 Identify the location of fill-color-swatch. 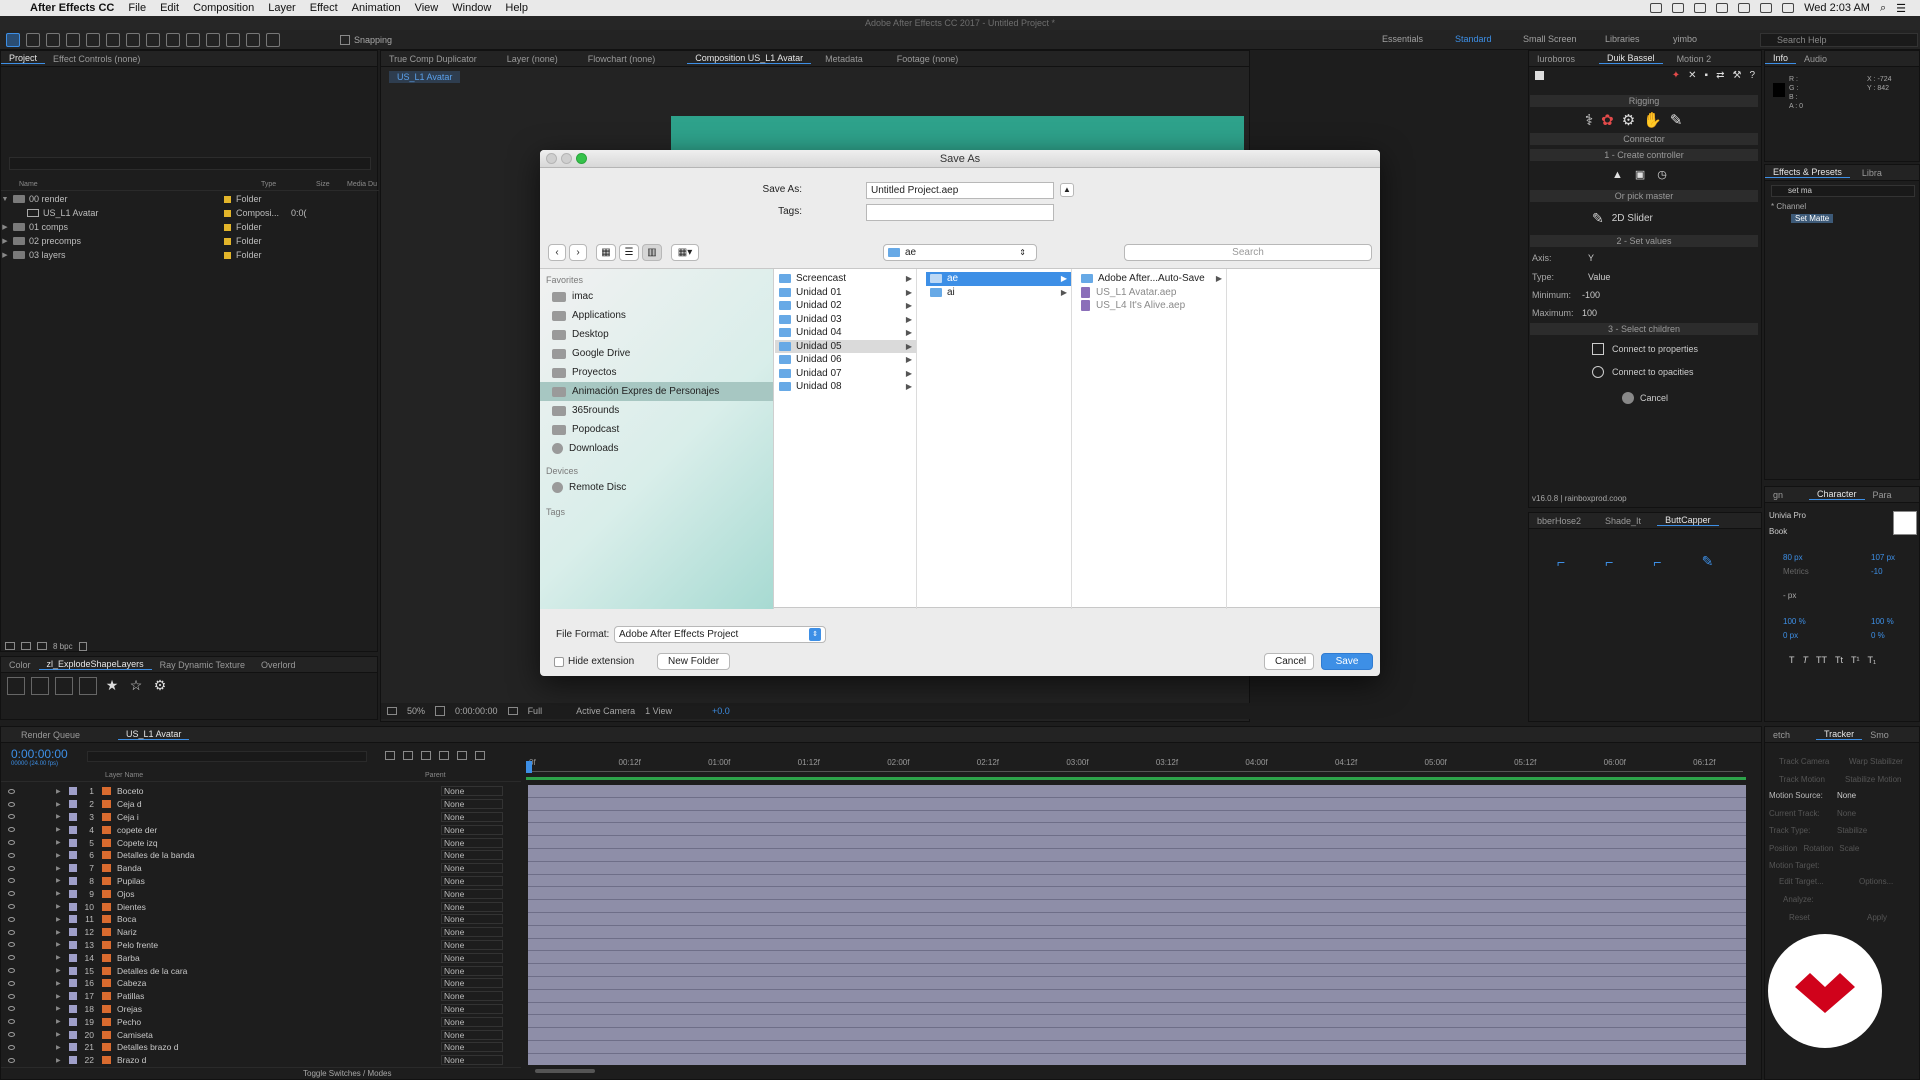
(1905, 523).